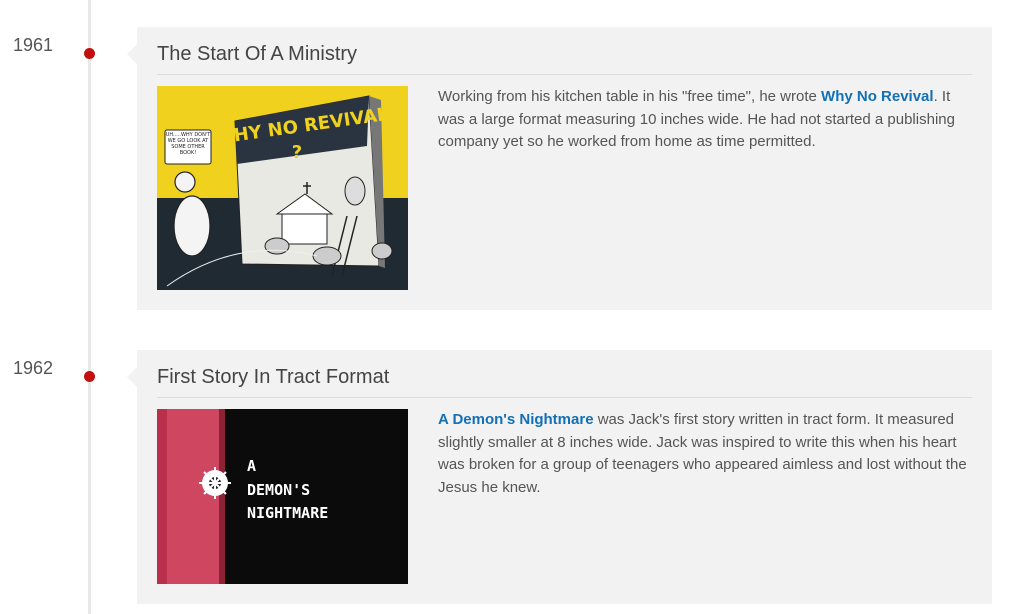 This screenshot has width=1011, height=614. What do you see at coordinates (278, 490) in the screenshot?
I see `cover-title-line2: DEMON'S` at bounding box center [278, 490].